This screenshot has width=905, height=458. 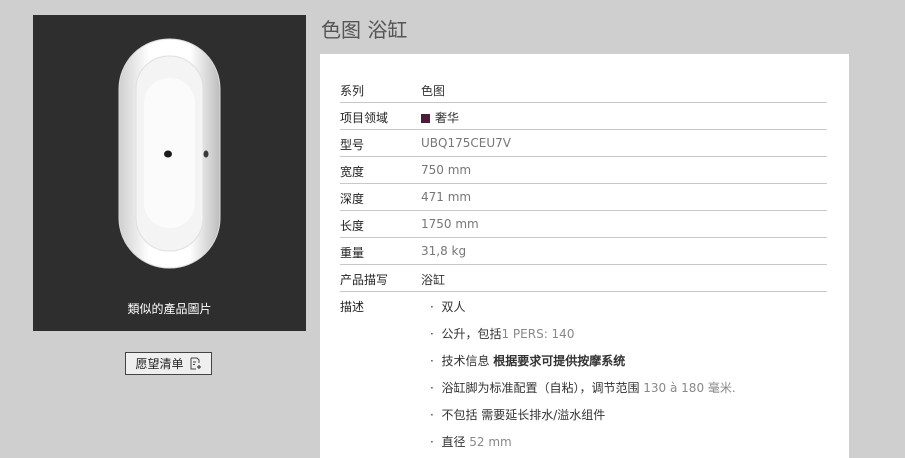 I want to click on spec-value: 色图, so click(x=433, y=91).